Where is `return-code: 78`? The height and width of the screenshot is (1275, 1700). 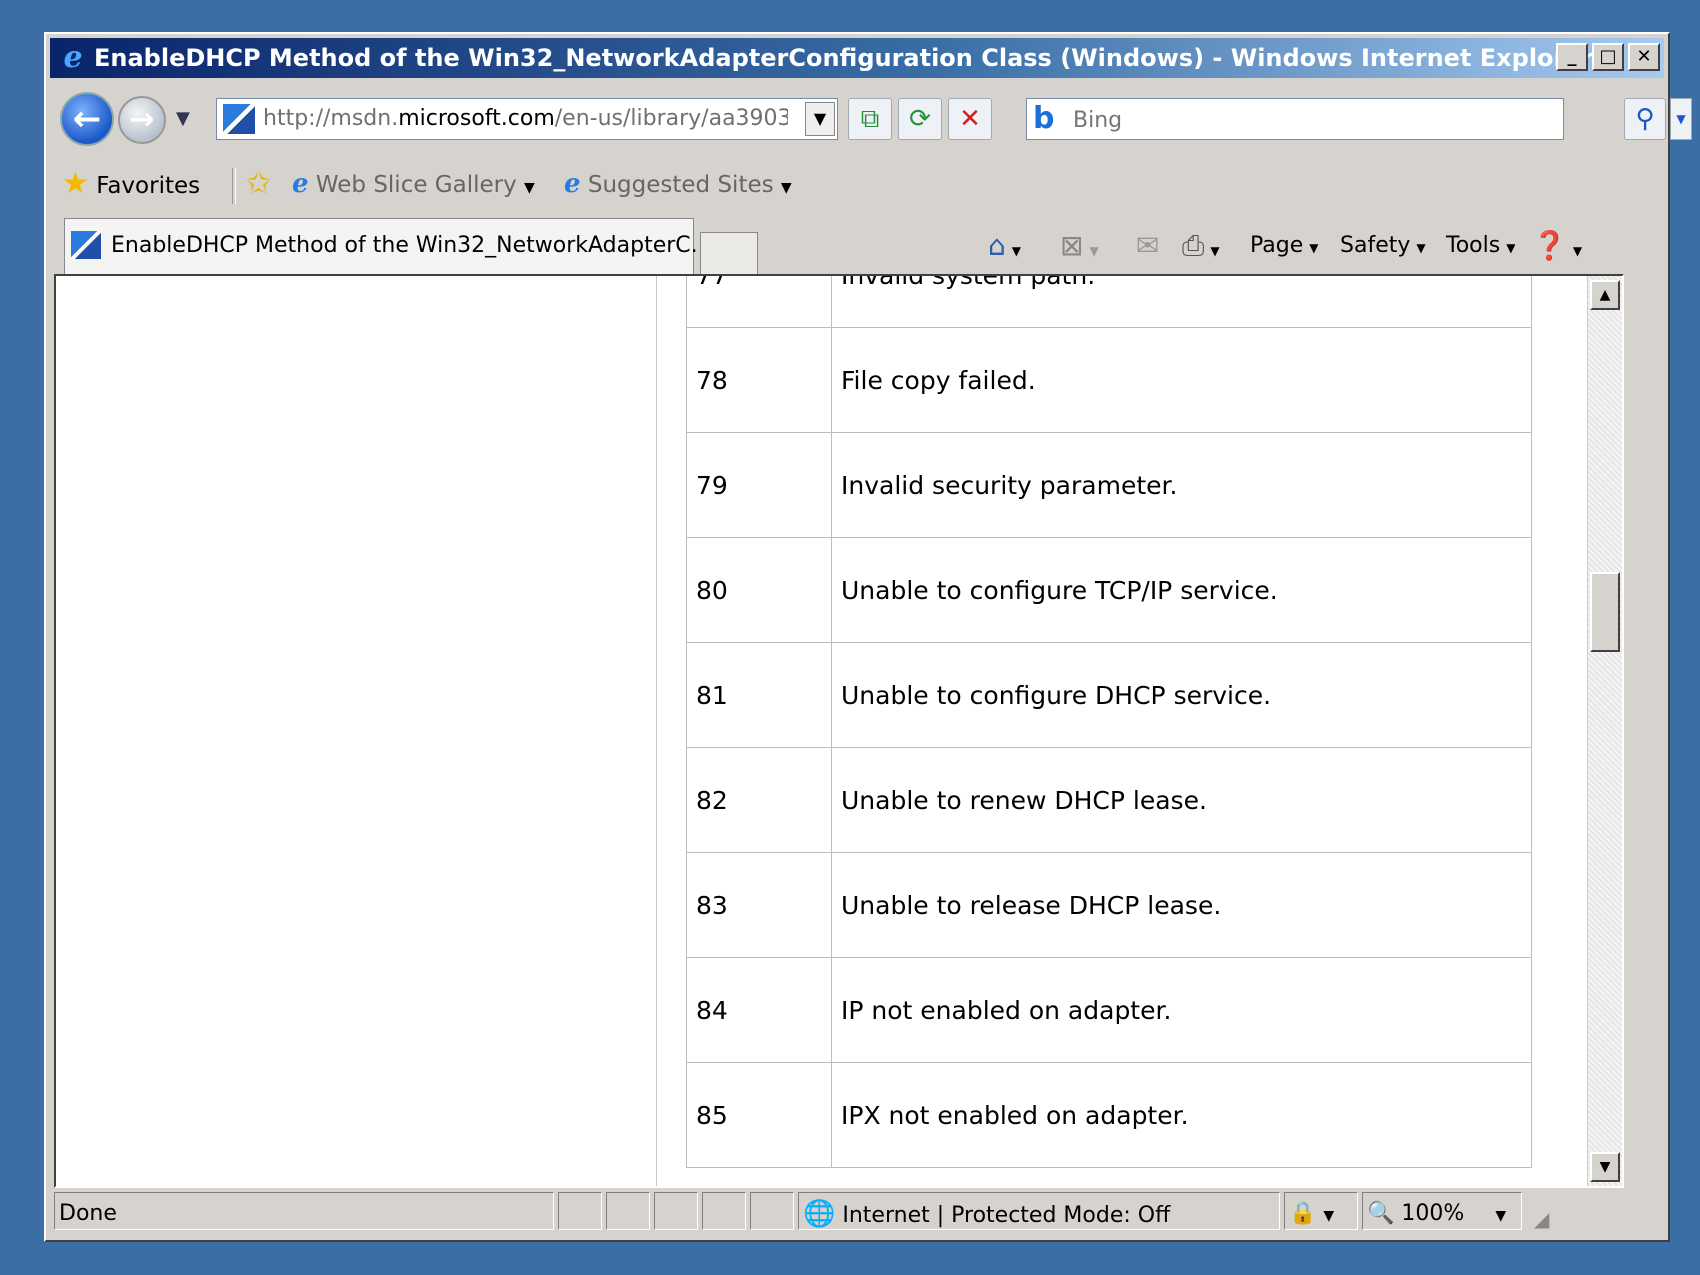
return-code: 78 is located at coordinates (759, 380).